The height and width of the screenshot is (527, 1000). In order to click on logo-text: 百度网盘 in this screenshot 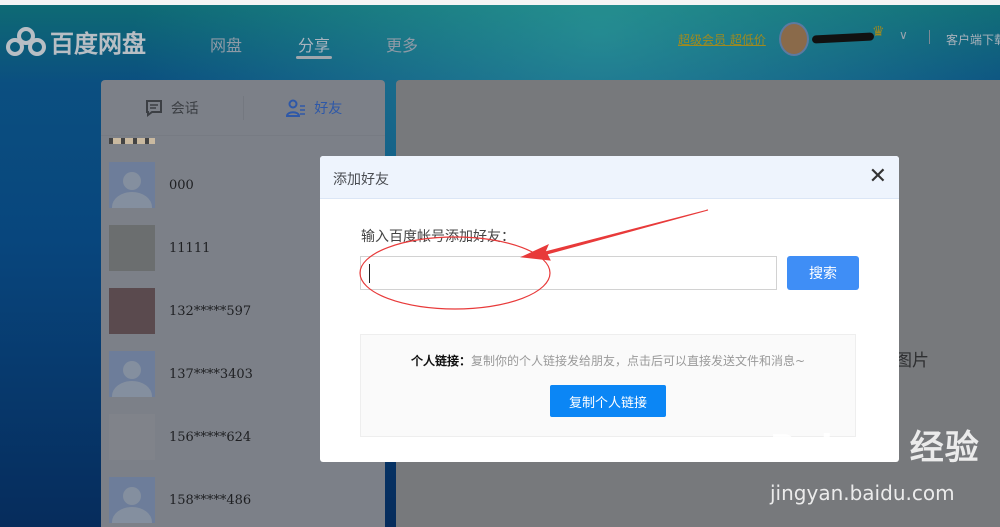, I will do `click(98, 44)`.